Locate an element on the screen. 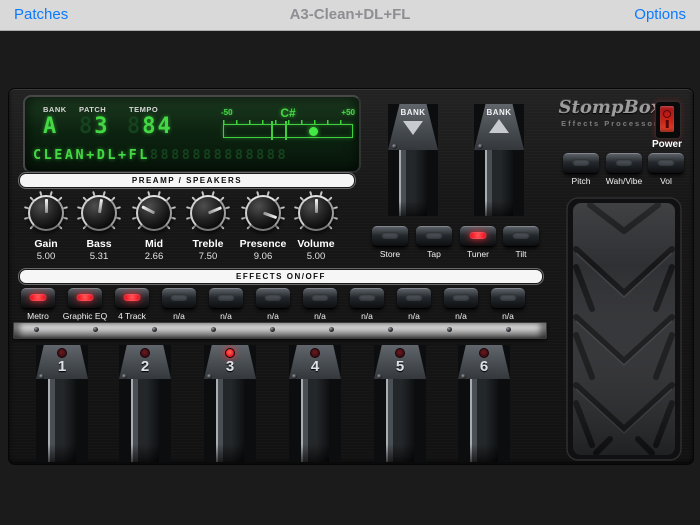 The width and height of the screenshot is (700, 525). effect-button-graphic-eq is located at coordinates (85, 298).